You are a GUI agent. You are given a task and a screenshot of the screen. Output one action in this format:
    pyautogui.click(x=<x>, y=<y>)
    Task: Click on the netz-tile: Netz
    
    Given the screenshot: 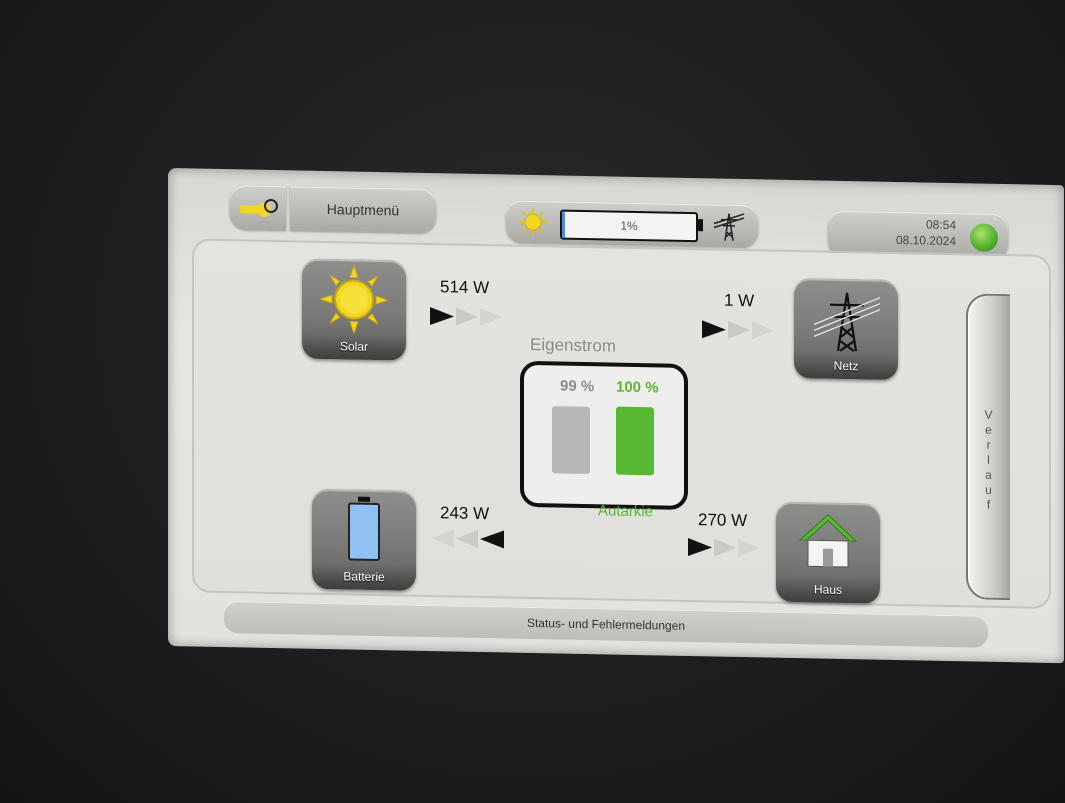 What is the action you would take?
    pyautogui.click(x=846, y=329)
    